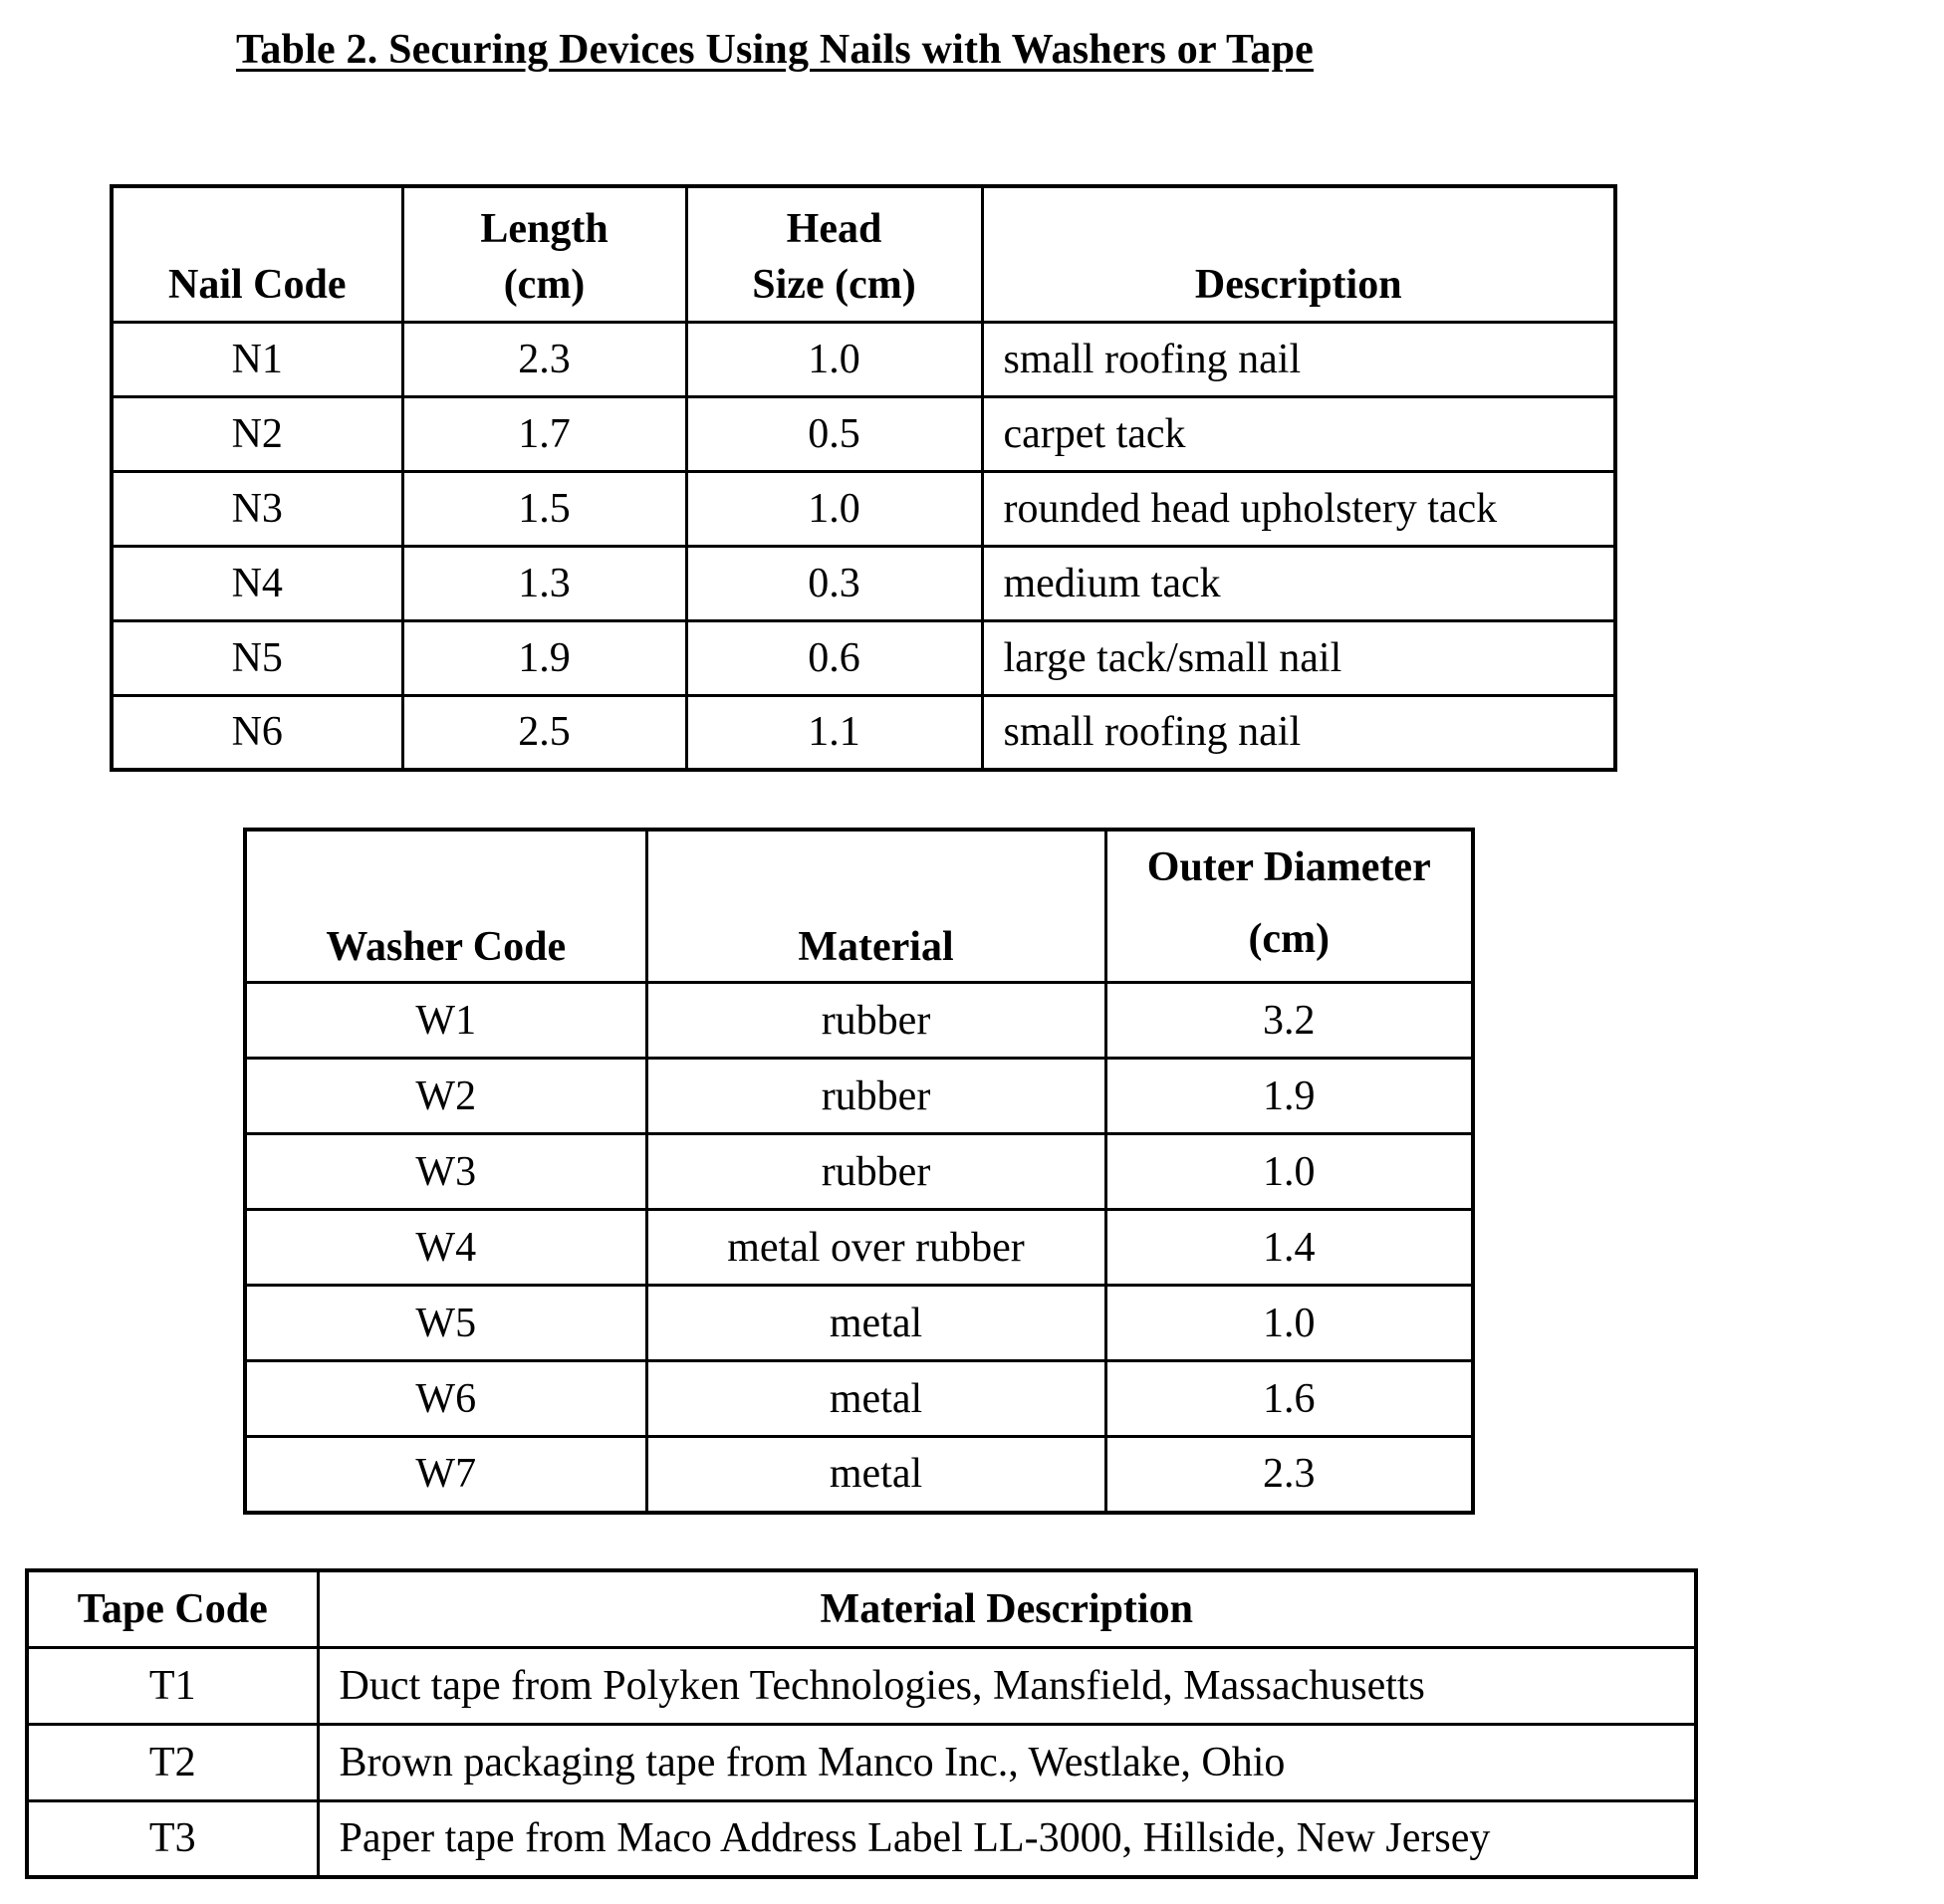 Image resolution: width=1944 pixels, height=1904 pixels. Describe the element at coordinates (257, 658) in the screenshot. I see `nail-code-cell: N5` at that location.